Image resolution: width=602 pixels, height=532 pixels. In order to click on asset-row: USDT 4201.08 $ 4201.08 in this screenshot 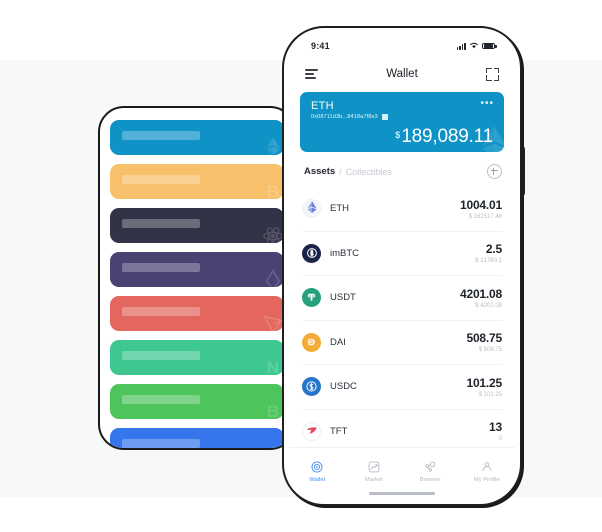, I will do `click(402, 297)`.